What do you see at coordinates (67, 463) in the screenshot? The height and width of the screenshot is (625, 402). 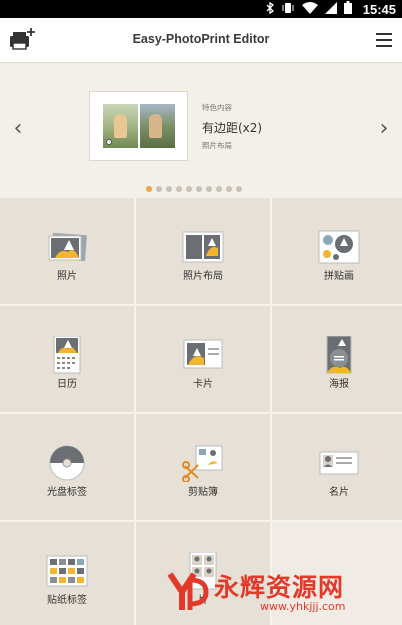 I see `disc-label-icon` at bounding box center [67, 463].